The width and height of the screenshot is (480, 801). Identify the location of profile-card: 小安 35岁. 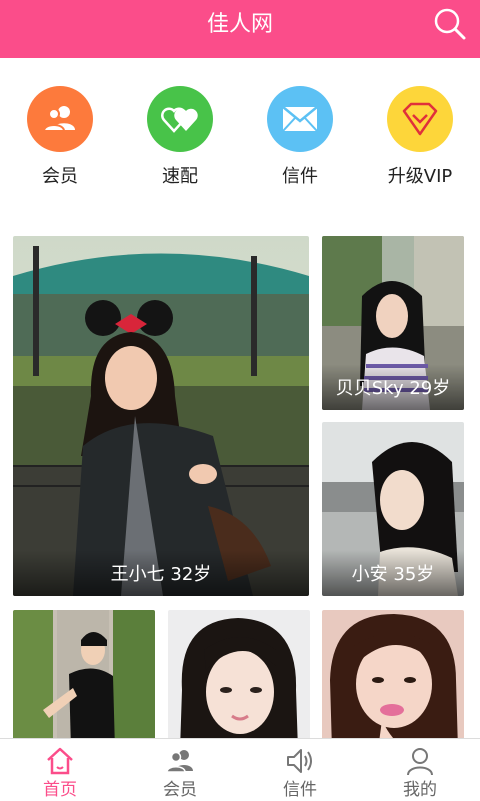
(393, 509).